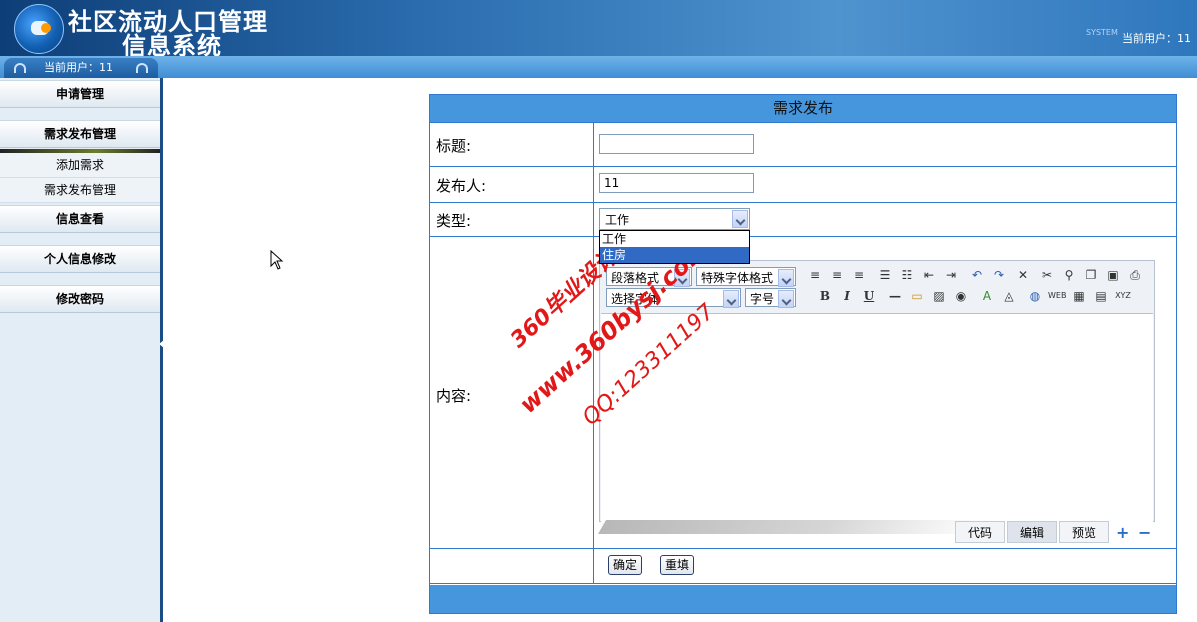 Image resolution: width=1197 pixels, height=622 pixels. What do you see at coordinates (1156, 38) in the screenshot?
I see `current-user-header: 当前用户：11` at bounding box center [1156, 38].